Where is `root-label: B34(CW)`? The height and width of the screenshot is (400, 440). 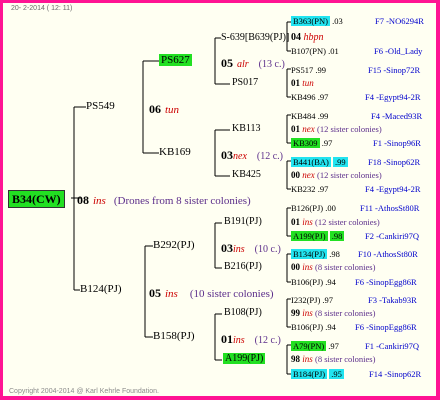
root-label: B34(CW) is located at coordinates (36, 199).